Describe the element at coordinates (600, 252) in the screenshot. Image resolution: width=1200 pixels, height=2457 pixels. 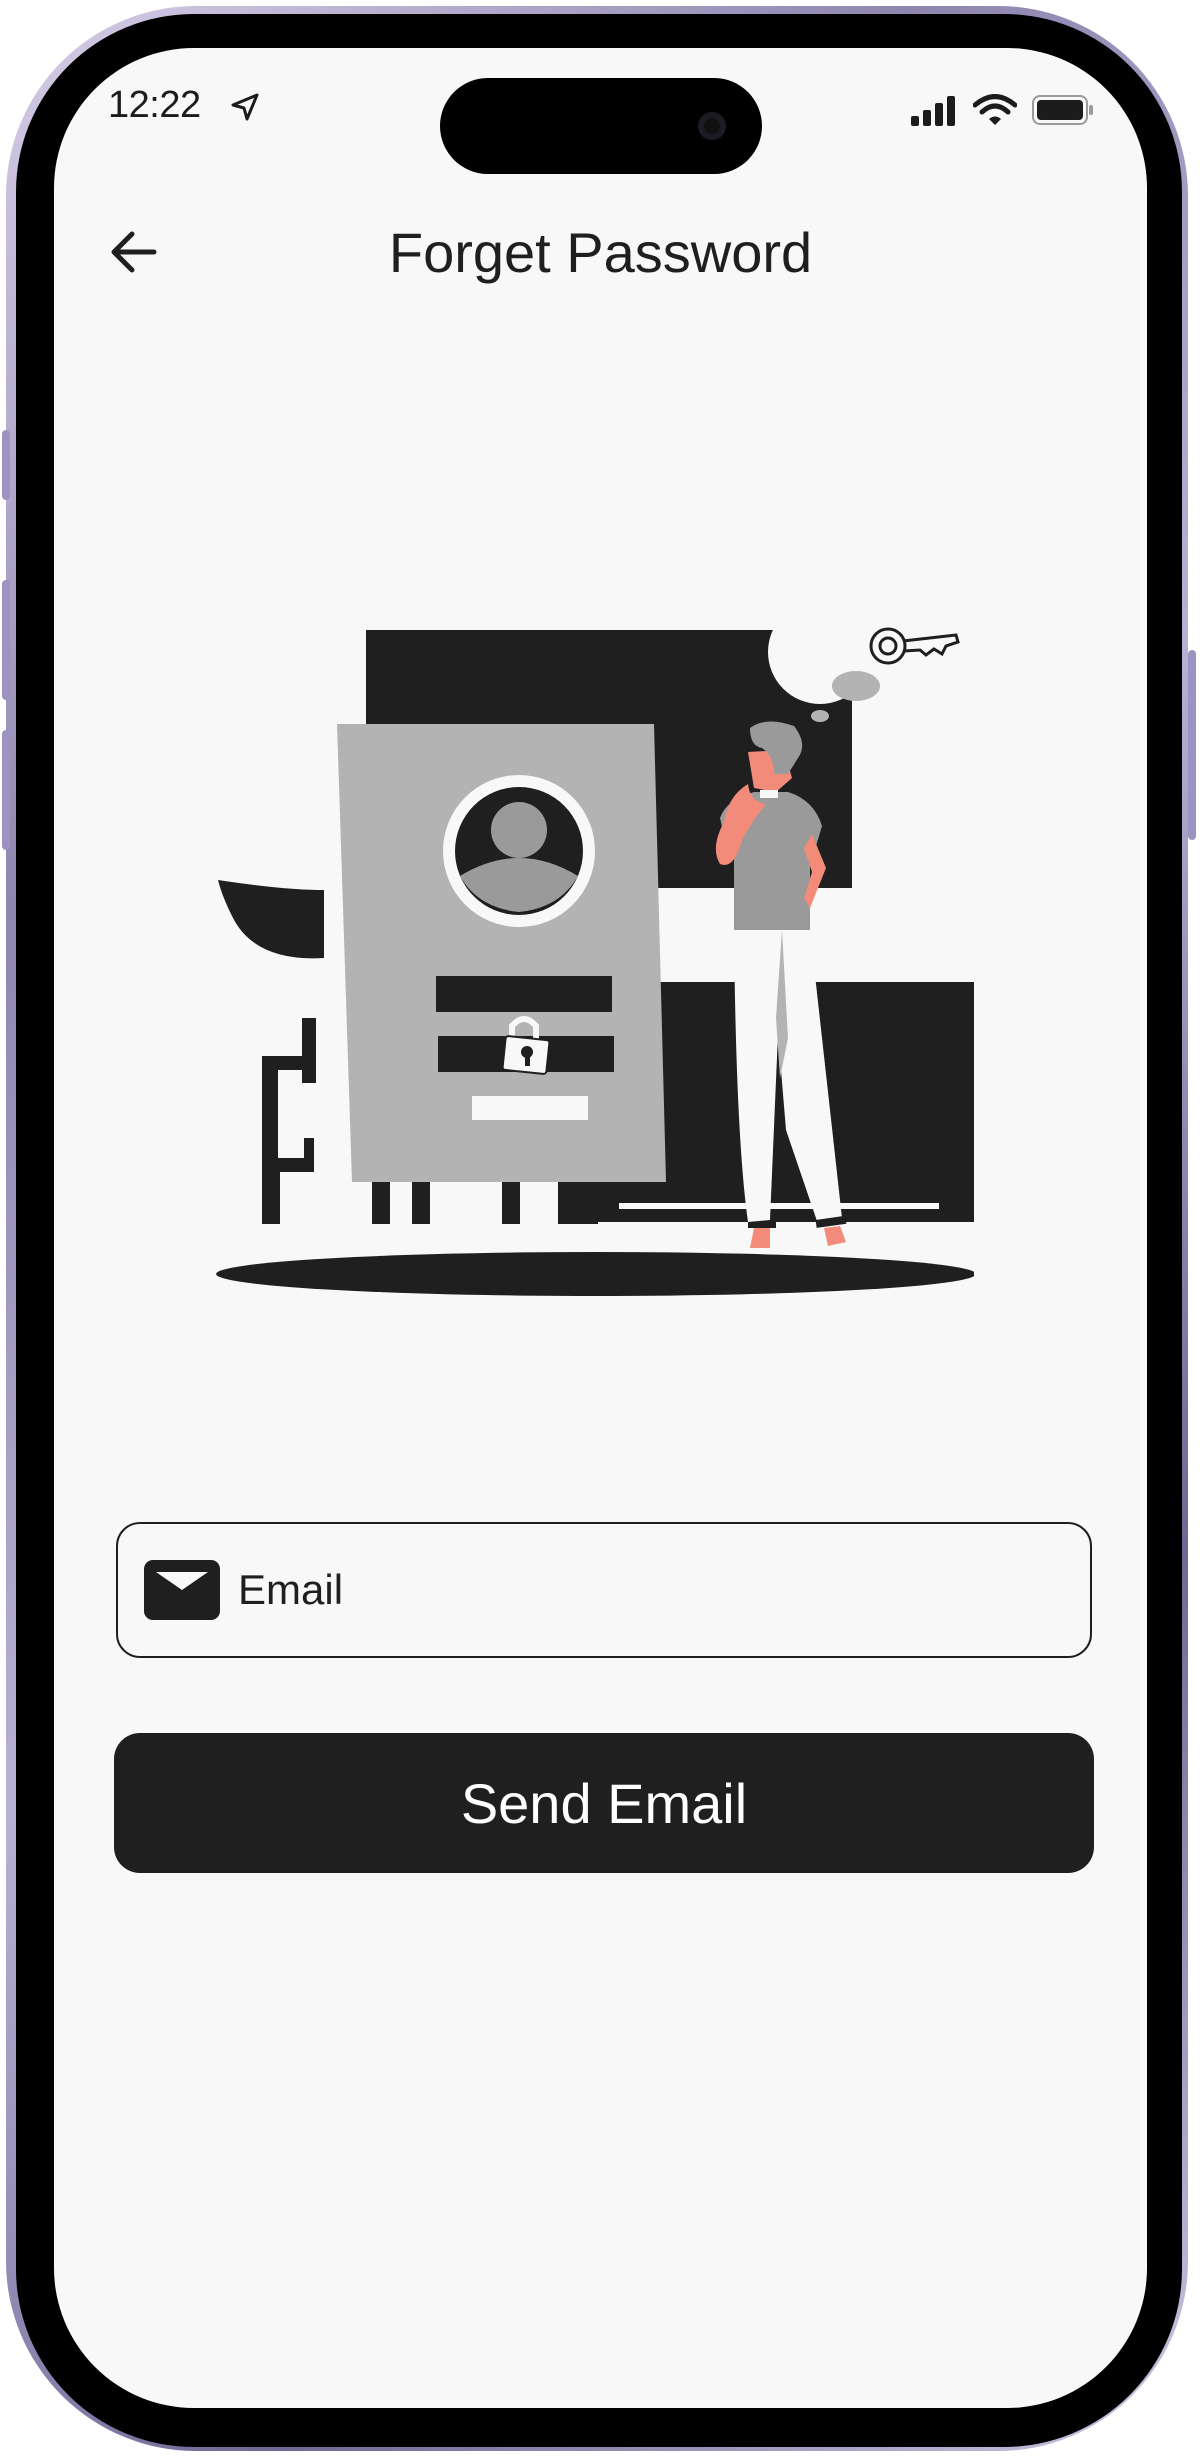
I see `page-title: Forget Password` at that location.